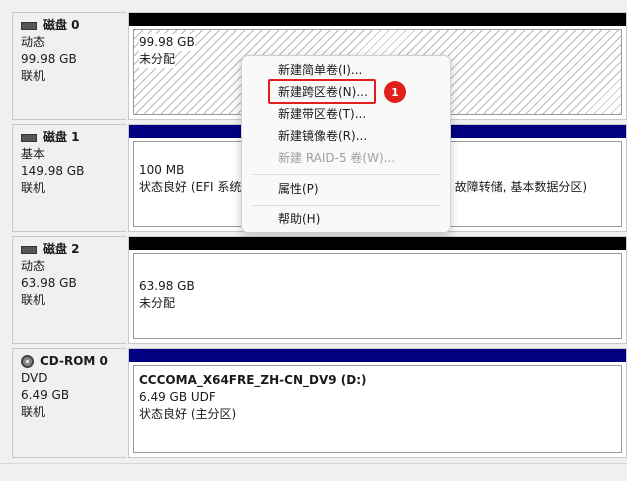  I want to click on menu-properties: 属性(P), so click(298, 189).